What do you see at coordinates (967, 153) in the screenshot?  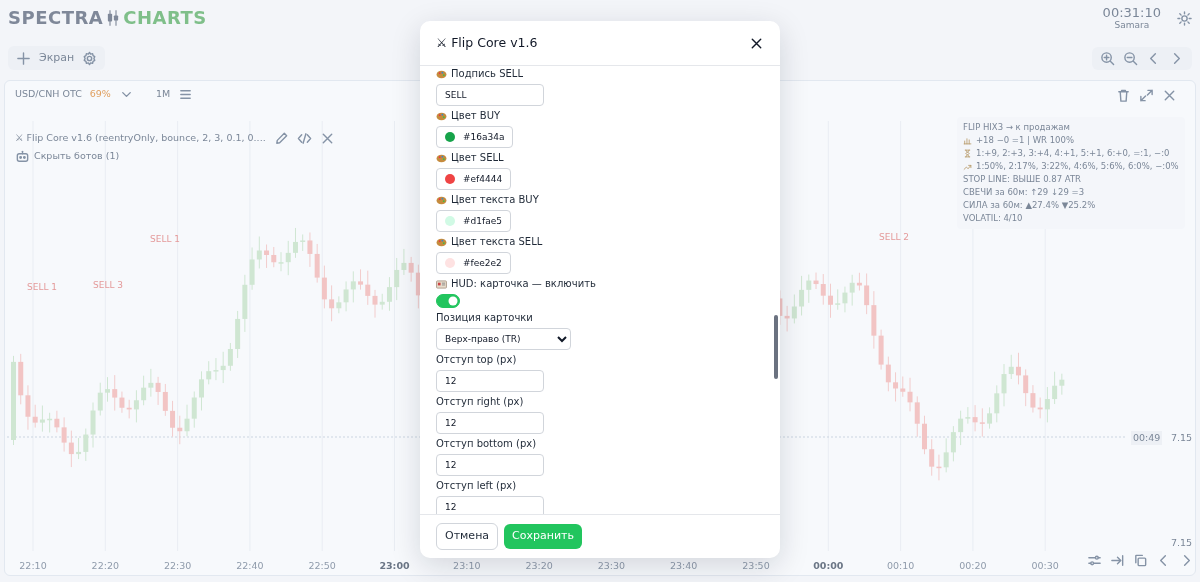 I see `hourglass-icon` at bounding box center [967, 153].